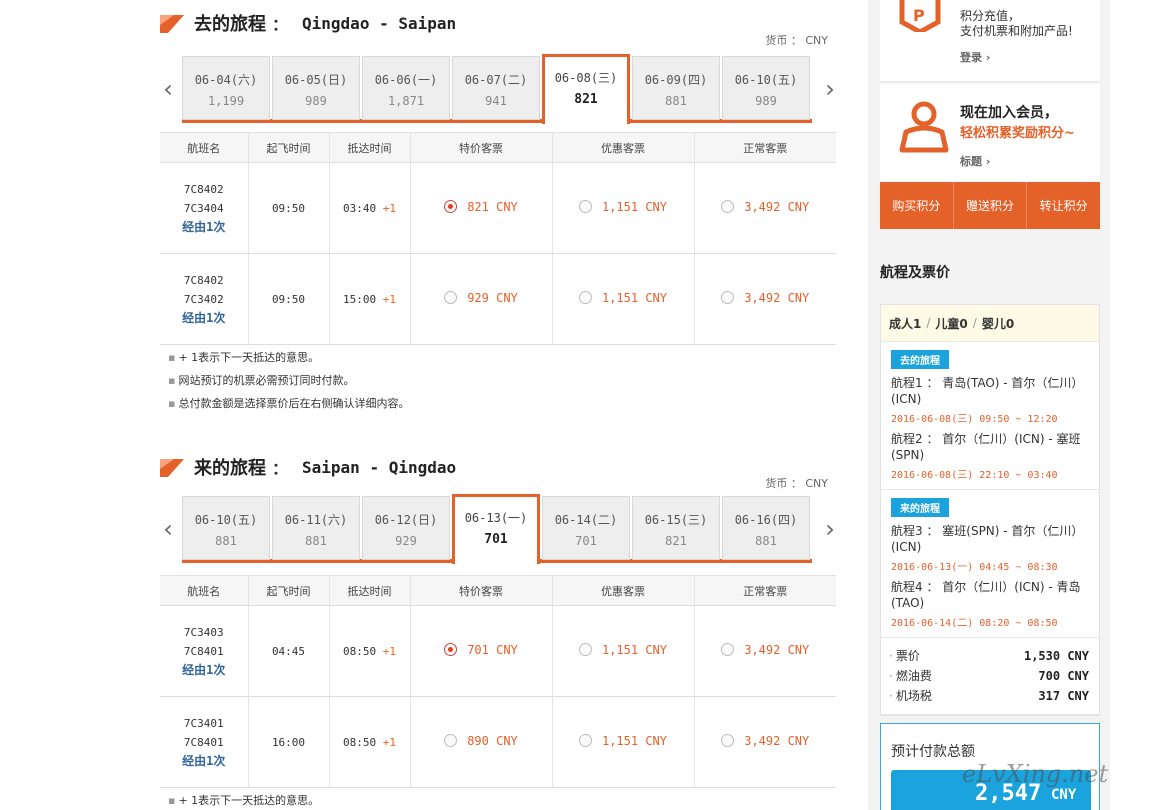 The image size is (1170, 810). What do you see at coordinates (226, 88) in the screenshot?
I see `date-tab: 06-04(六) 1,199` at bounding box center [226, 88].